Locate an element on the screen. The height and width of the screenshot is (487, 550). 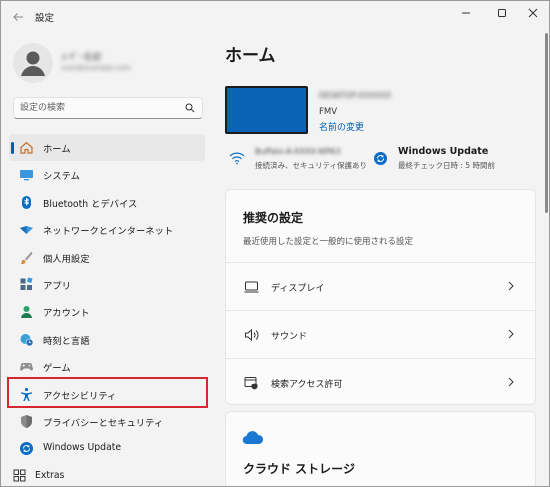
sidebar-item-extras: Extras is located at coordinates (69, 476).